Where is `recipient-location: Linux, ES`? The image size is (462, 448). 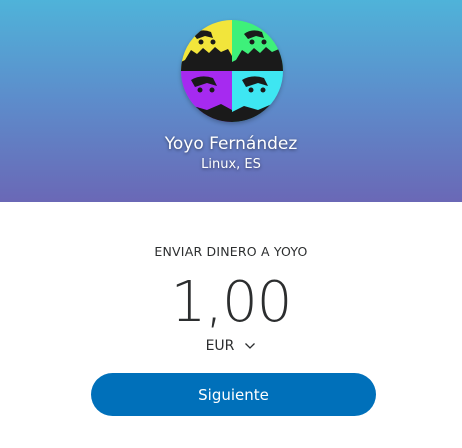
recipient-location: Linux, ES is located at coordinates (231, 164).